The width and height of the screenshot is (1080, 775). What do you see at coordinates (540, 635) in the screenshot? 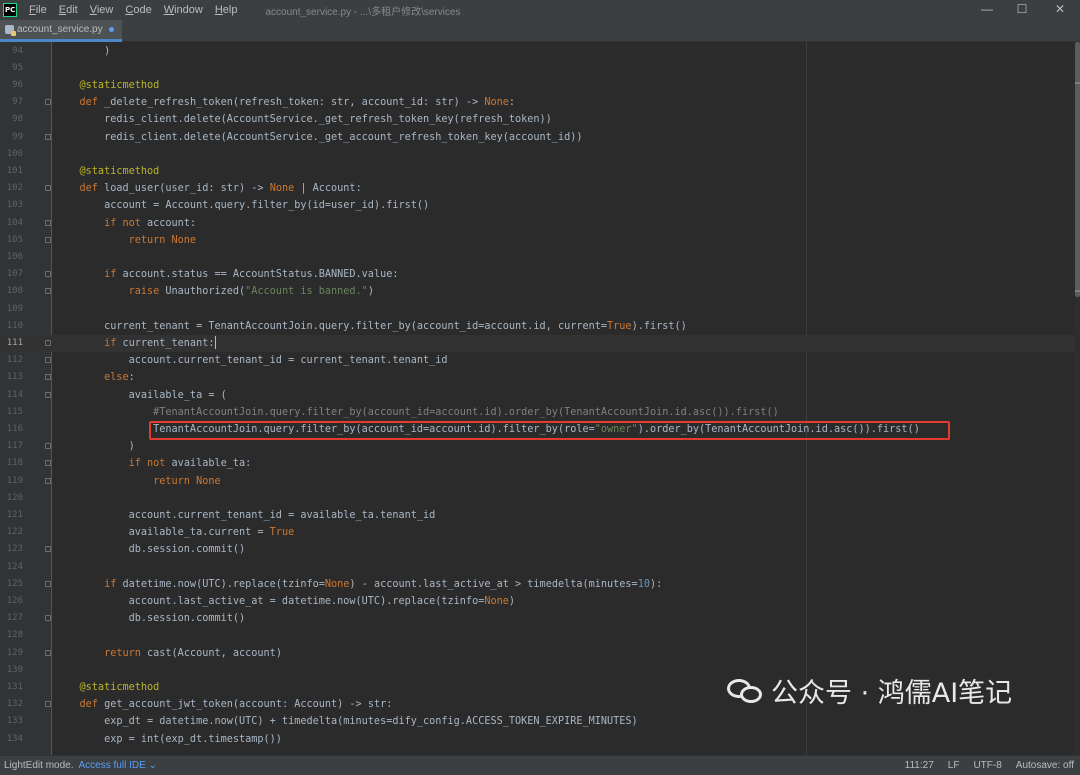
I see `code-line: 128` at bounding box center [540, 635].